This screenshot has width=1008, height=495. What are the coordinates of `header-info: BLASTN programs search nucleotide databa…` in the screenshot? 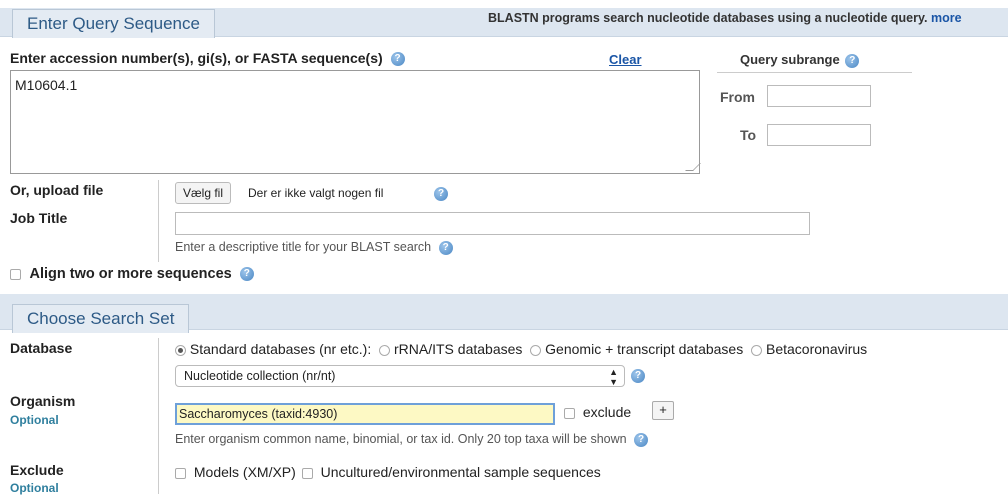 It's located at (725, 18).